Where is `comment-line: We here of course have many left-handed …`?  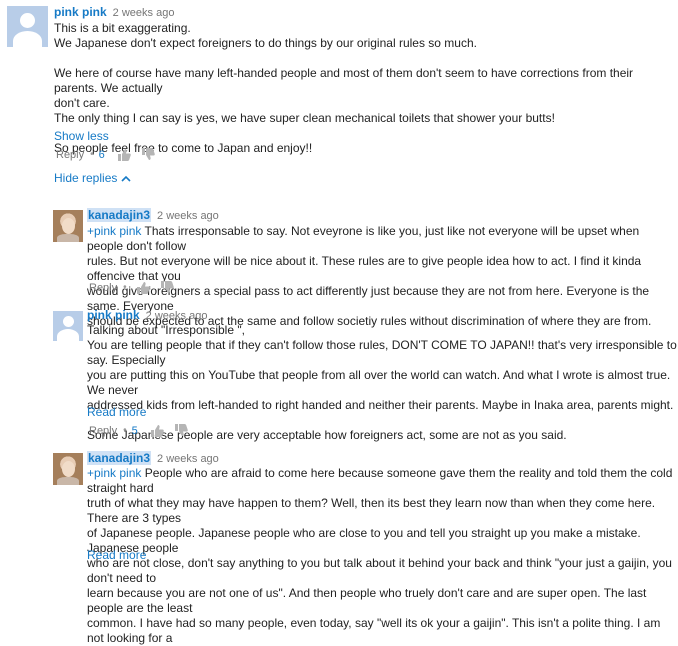 comment-line: We here of course have many left-handed … is located at coordinates (344, 80).